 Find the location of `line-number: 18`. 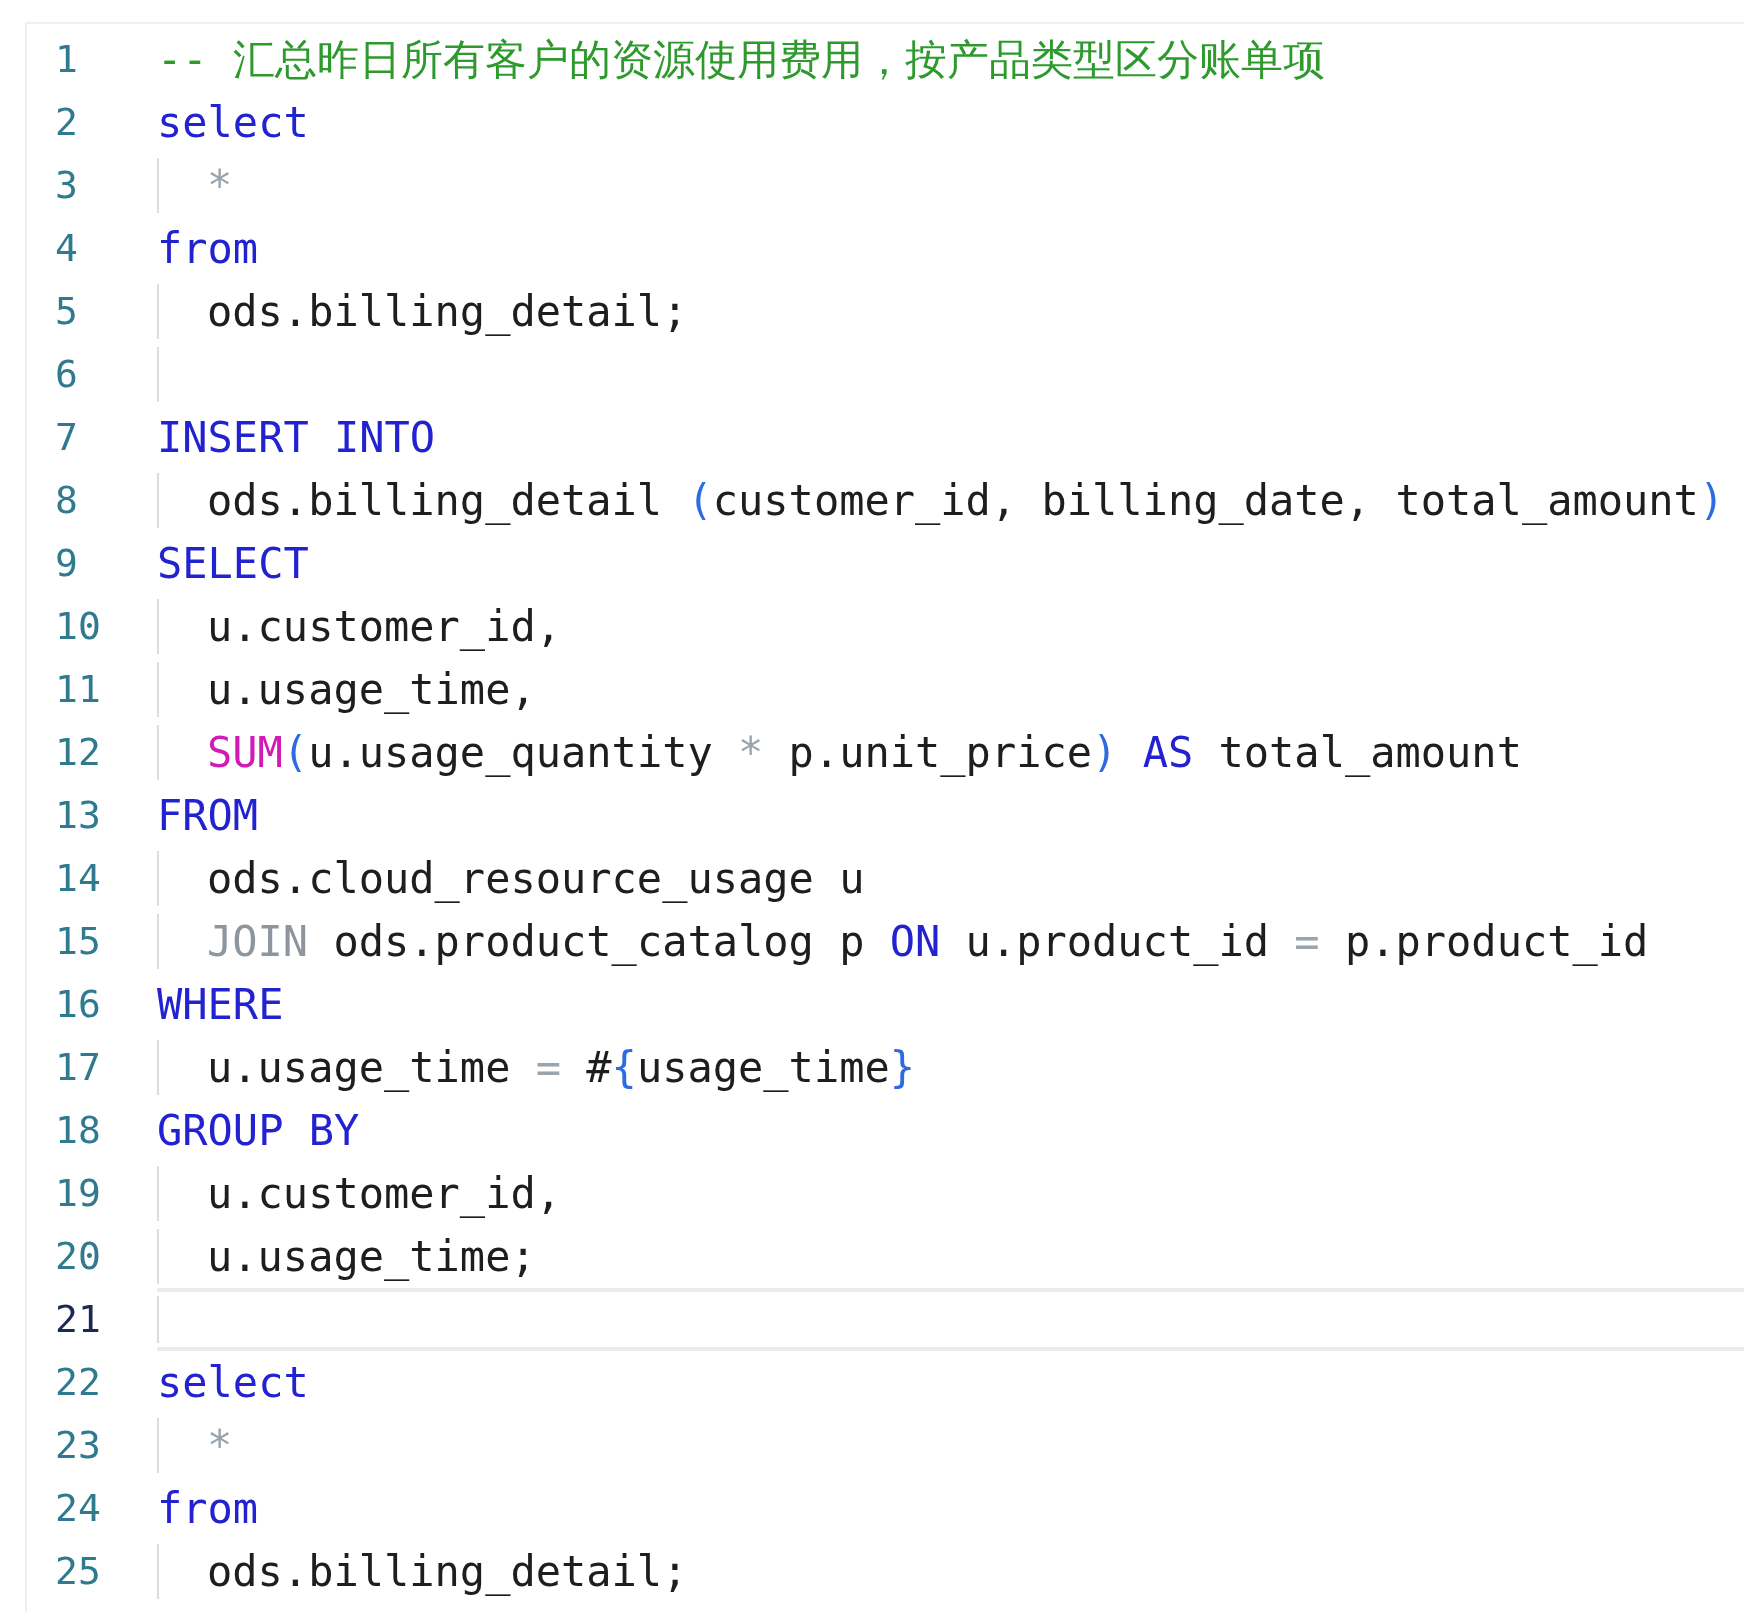

line-number: 18 is located at coordinates (78, 1130).